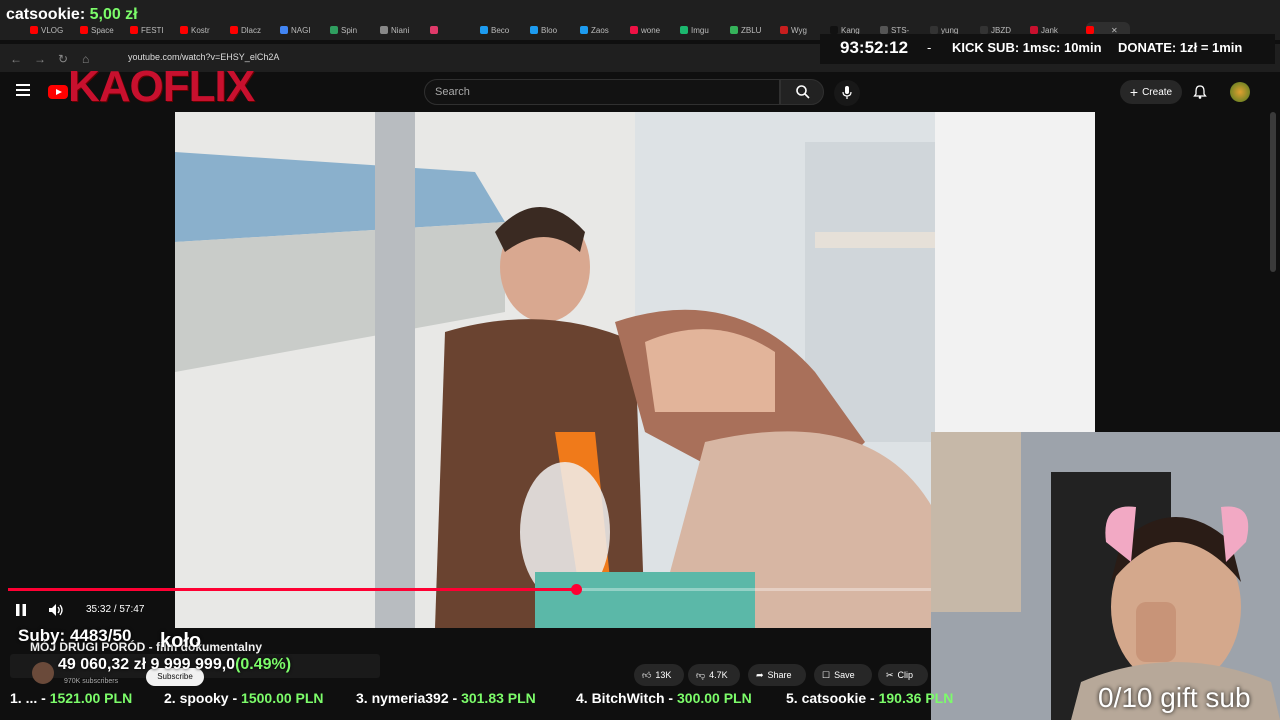 The height and width of the screenshot is (720, 1280). Describe the element at coordinates (193, 664) in the screenshot. I see `goal-target: 9 999 999,0` at that location.